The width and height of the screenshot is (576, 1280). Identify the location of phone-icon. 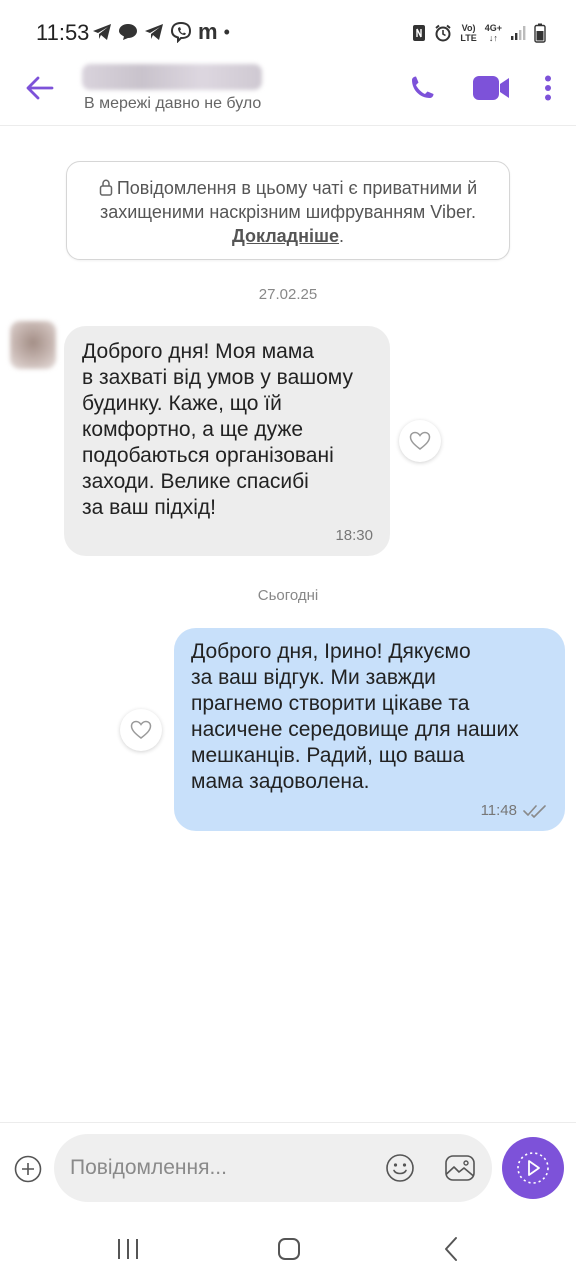
(423, 87).